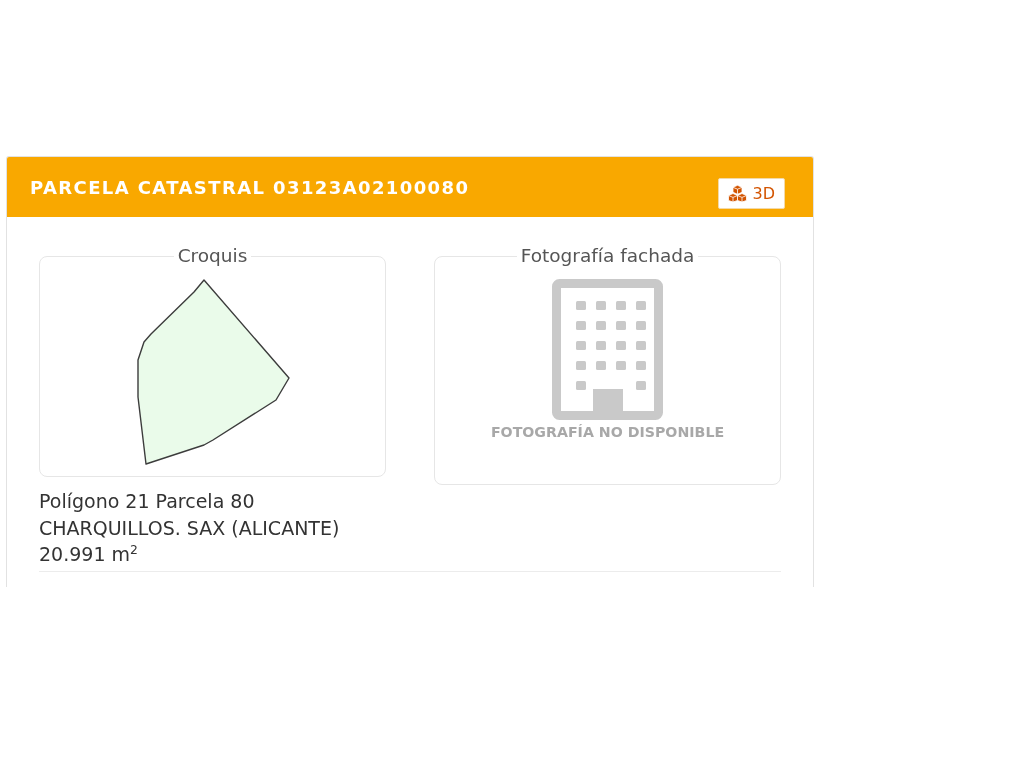 Image resolution: width=1024 pixels, height=768 pixels. I want to click on 3d-view-button: 3D, so click(751, 193).